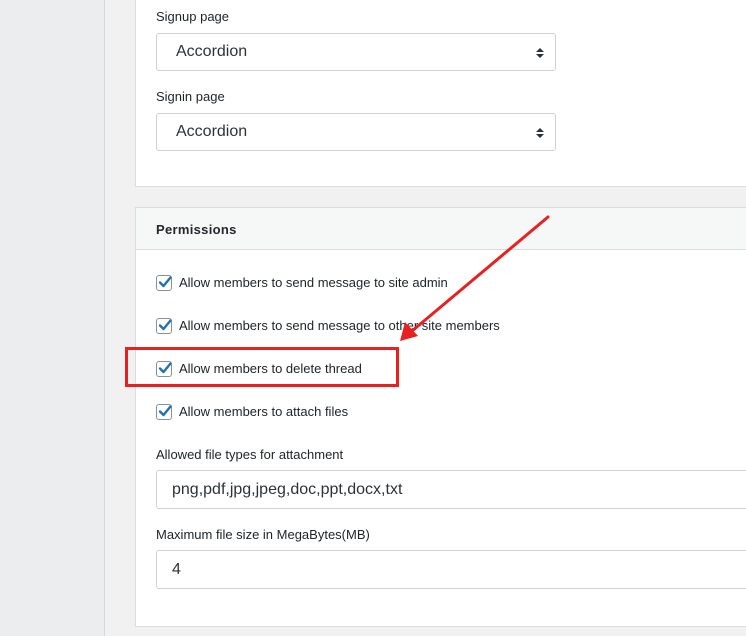 This screenshot has width=746, height=636. What do you see at coordinates (451, 569) in the screenshot?
I see `max-size-input: 4` at bounding box center [451, 569].